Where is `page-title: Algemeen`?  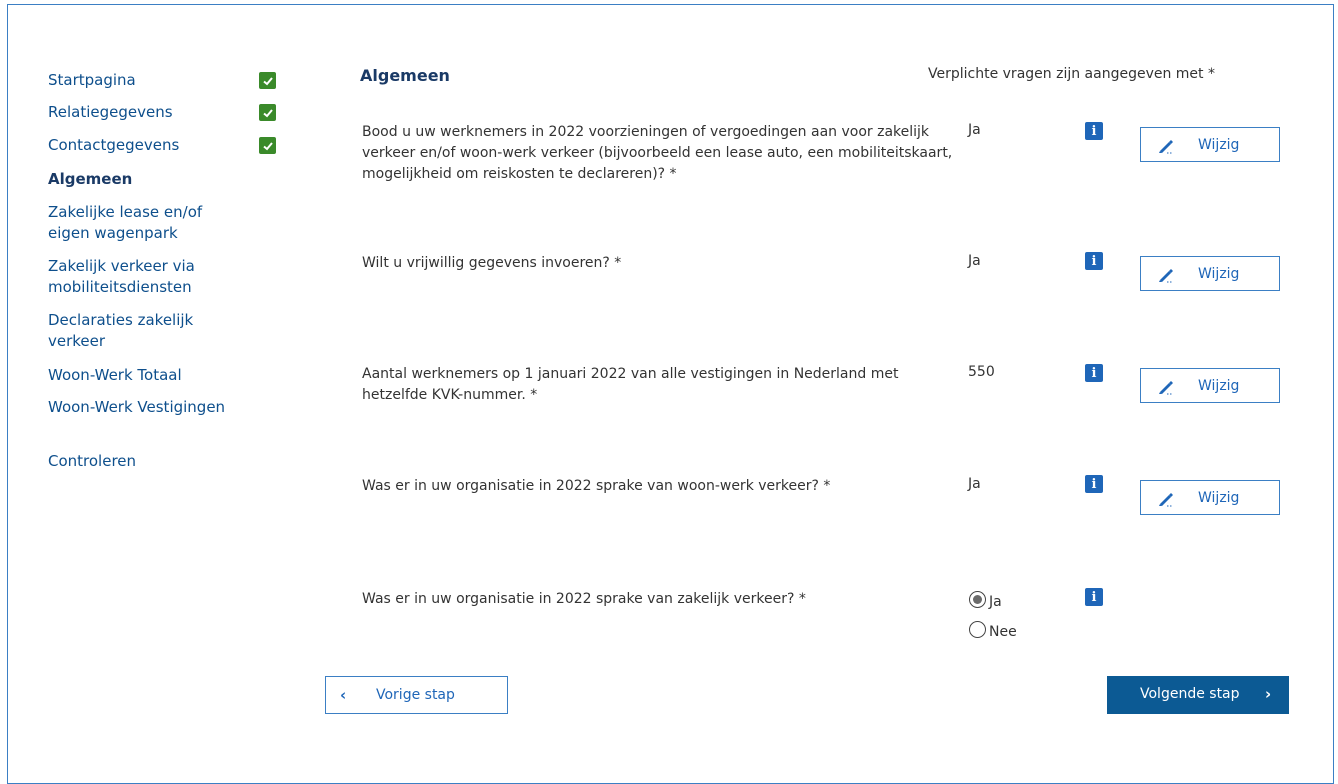
page-title: Algemeen is located at coordinates (405, 75).